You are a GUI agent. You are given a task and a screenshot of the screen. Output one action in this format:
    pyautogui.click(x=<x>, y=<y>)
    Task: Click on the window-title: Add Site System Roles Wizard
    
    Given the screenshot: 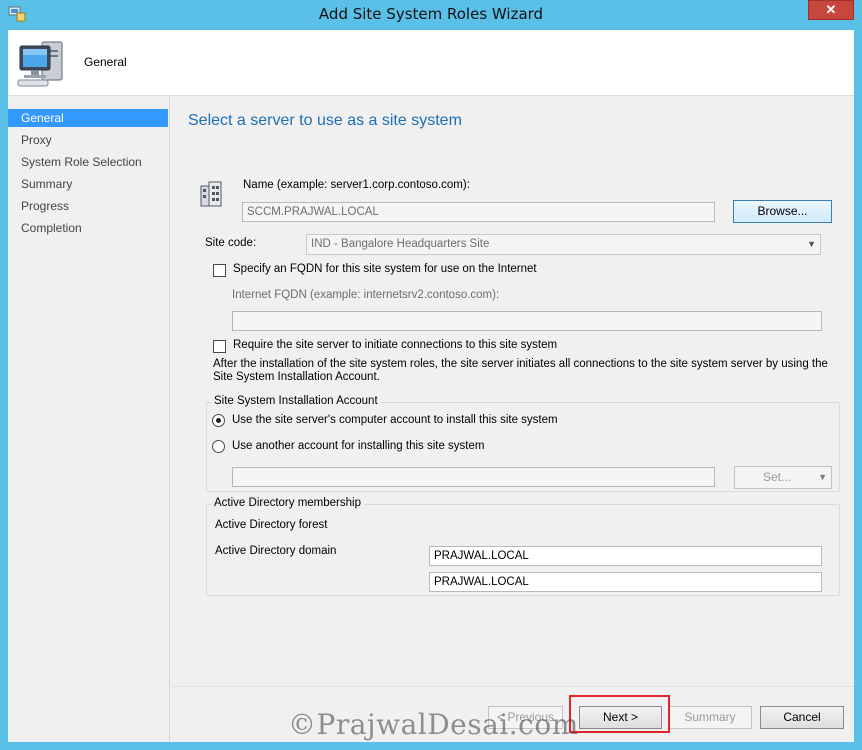 What is the action you would take?
    pyautogui.click(x=431, y=14)
    